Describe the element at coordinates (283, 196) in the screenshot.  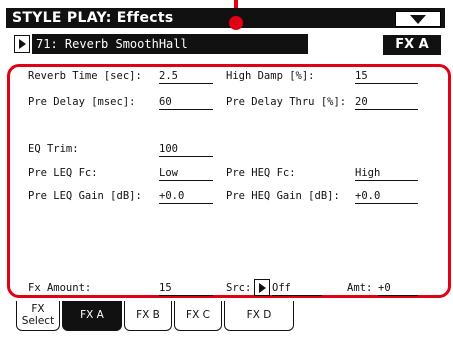
I see `pre-heq-gain-label: Pre HEQ Gain [dB]:` at that location.